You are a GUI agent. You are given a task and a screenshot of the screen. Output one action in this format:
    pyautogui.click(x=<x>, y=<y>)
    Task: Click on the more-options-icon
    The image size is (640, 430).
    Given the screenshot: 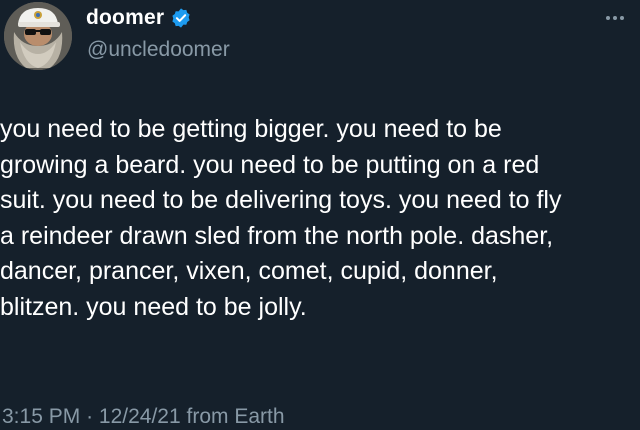 What is the action you would take?
    pyautogui.click(x=618, y=18)
    